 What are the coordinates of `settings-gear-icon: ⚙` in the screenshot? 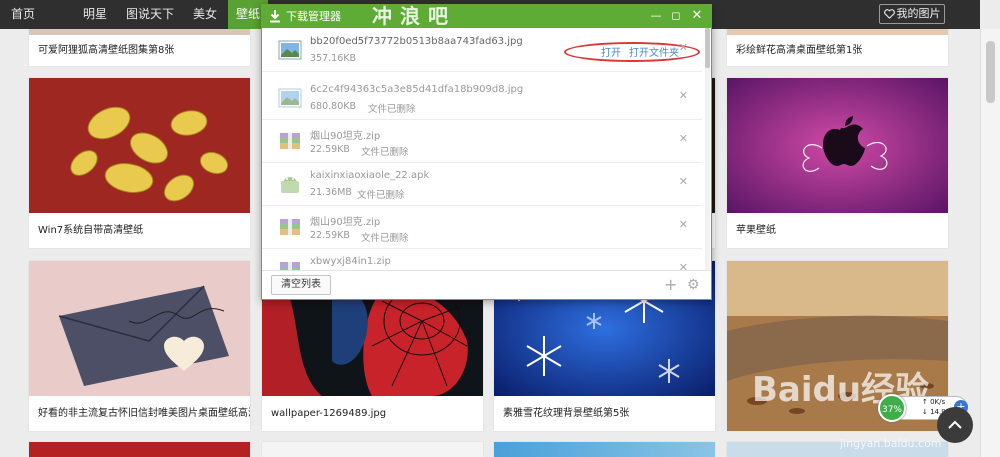 It's located at (693, 285).